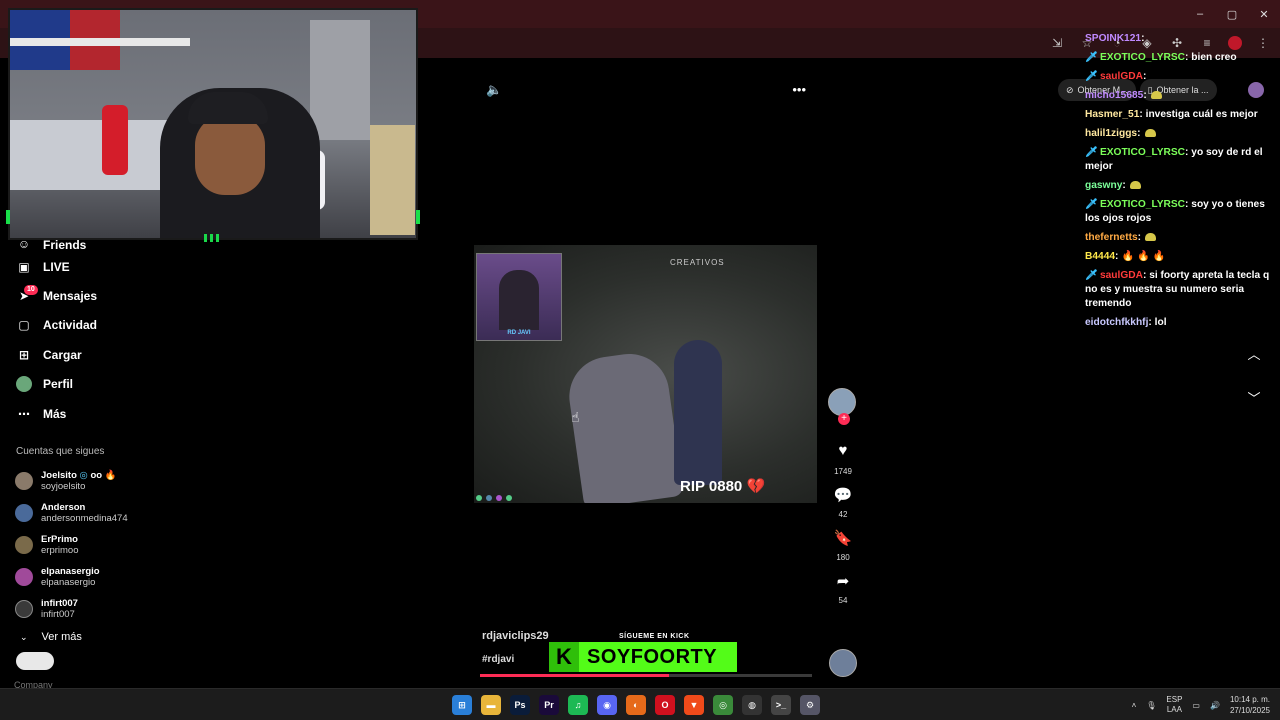 The image size is (1280, 720). I want to click on microphone-icon: 🎙, so click(1151, 705).